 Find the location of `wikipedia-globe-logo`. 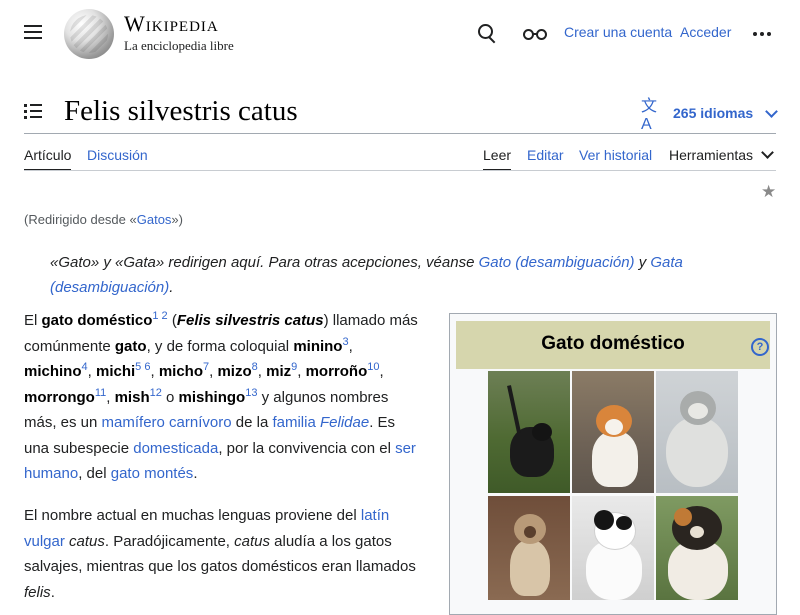

wikipedia-globe-logo is located at coordinates (89, 34).